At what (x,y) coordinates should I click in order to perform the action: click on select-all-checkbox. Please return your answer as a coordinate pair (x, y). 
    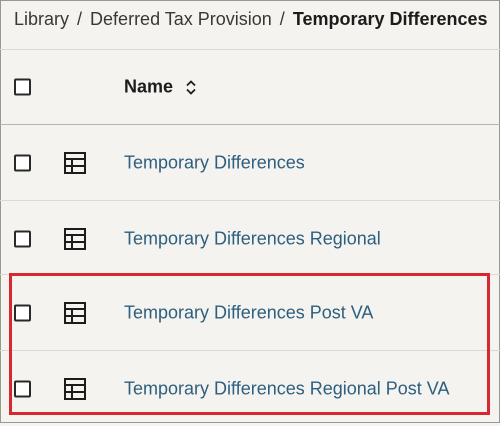
    Looking at the image, I should click on (22, 87).